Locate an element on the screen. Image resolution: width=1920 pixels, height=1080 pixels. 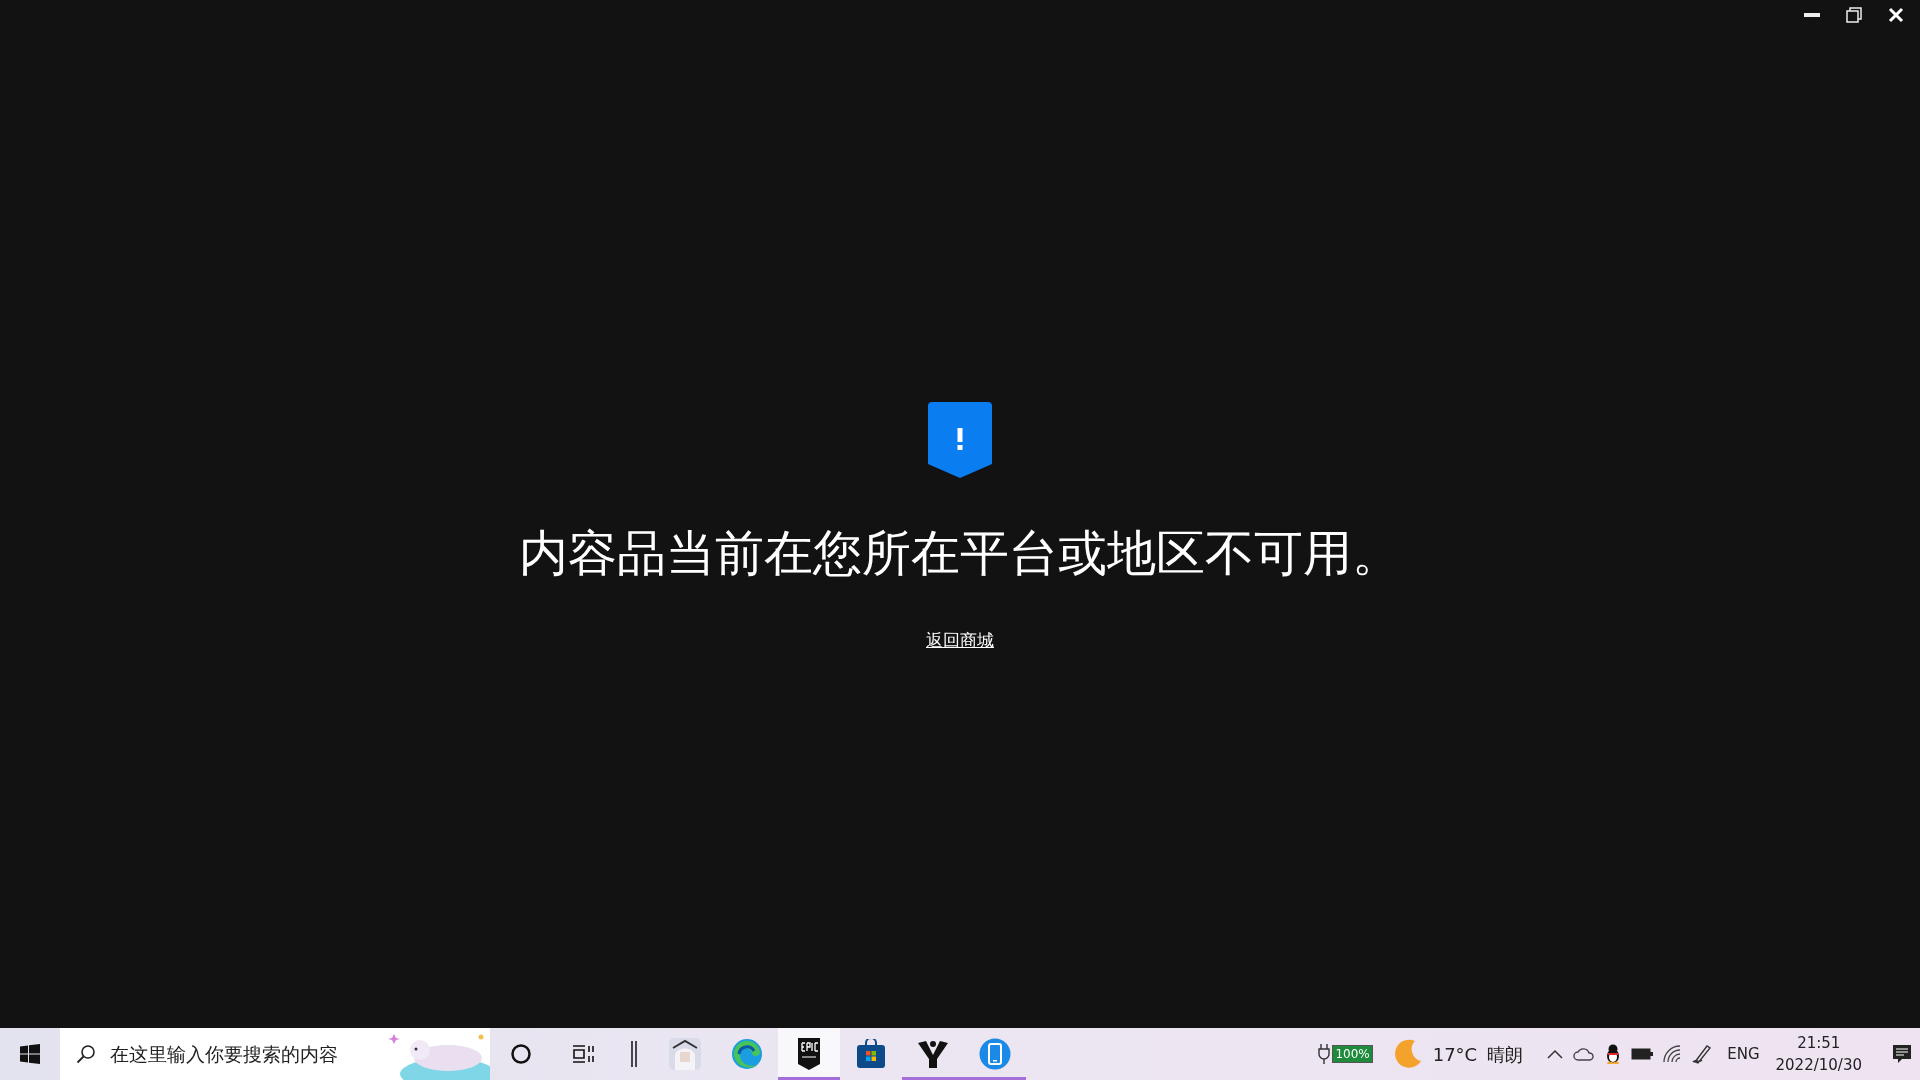
clock-time: 21:51 is located at coordinates (1819, 1043).